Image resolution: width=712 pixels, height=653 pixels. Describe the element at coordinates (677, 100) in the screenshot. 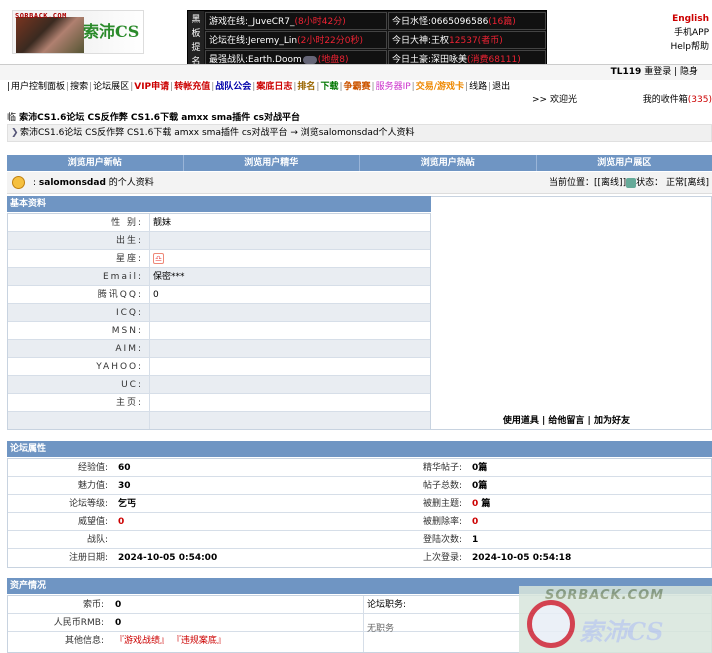

I see `inbox-link: 我的收件箱(335)` at that location.